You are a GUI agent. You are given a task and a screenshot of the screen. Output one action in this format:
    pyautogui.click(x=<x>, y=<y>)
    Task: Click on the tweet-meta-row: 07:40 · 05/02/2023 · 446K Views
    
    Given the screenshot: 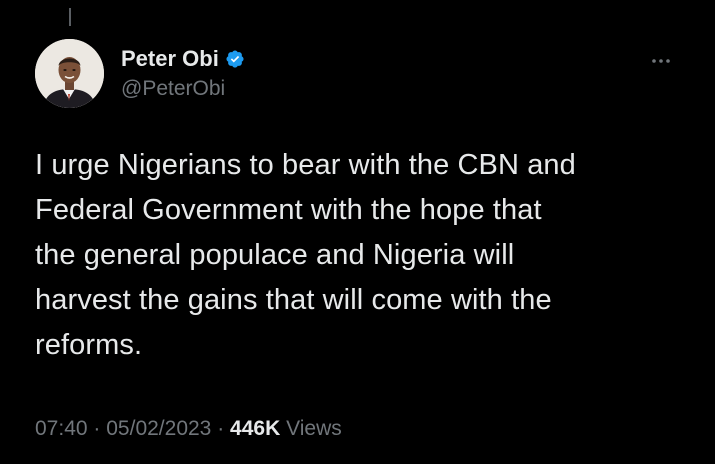 What is the action you would take?
    pyautogui.click(x=188, y=429)
    